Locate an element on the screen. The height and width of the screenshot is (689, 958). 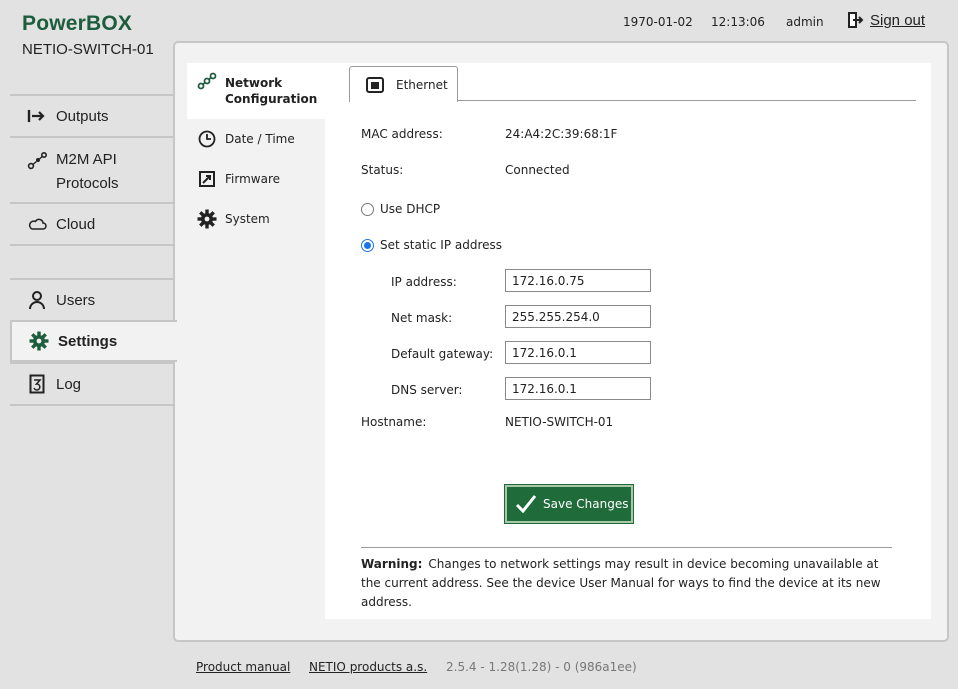
device-name: NETIO-SWITCH-01 is located at coordinates (88, 49).